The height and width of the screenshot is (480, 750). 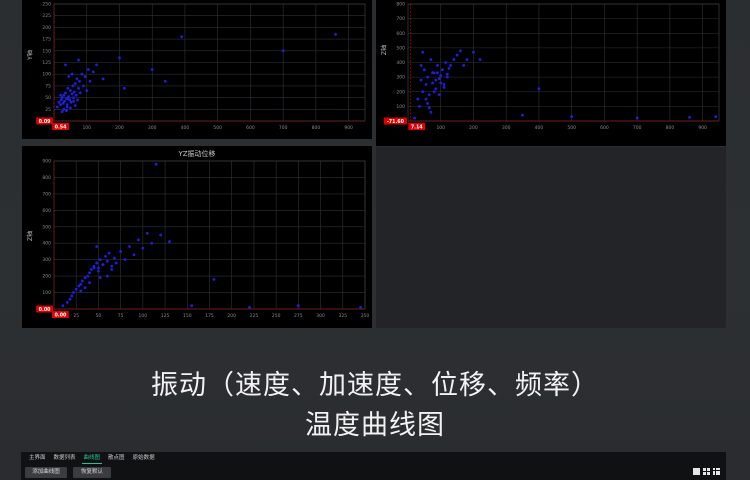 What do you see at coordinates (116, 458) in the screenshot?
I see `tab-scatter-chart: 散点图` at bounding box center [116, 458].